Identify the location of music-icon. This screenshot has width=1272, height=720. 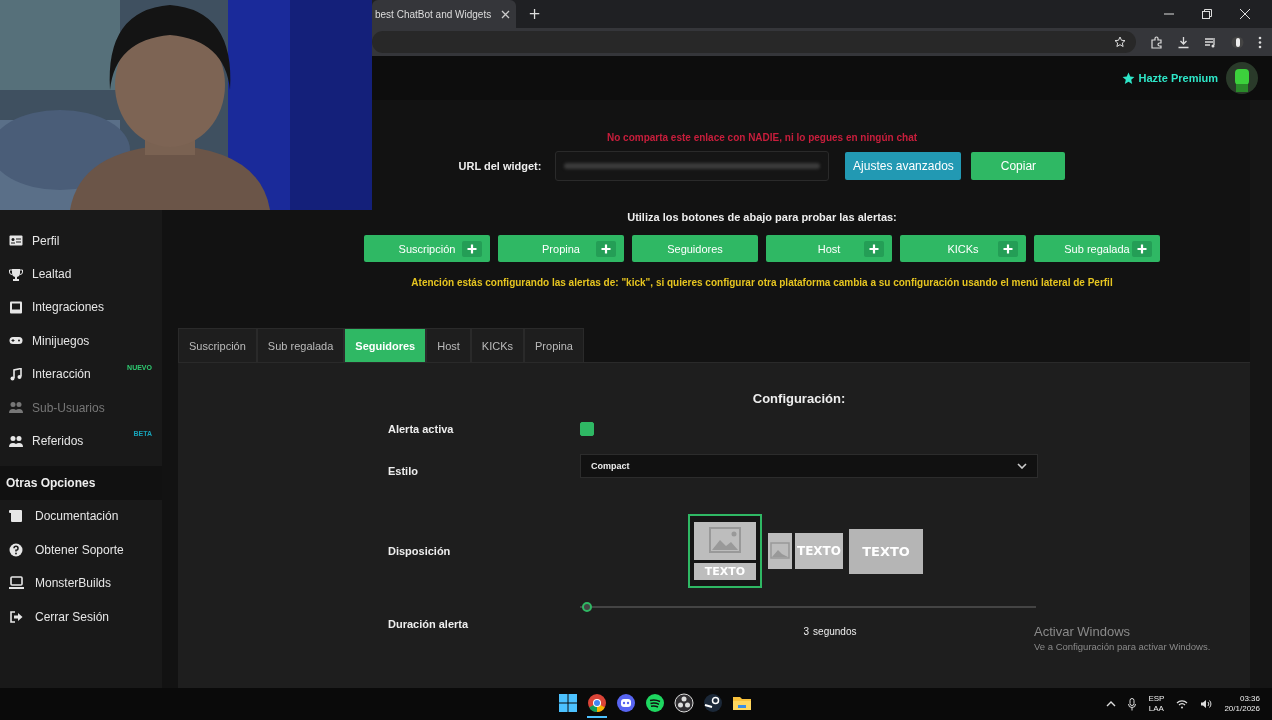
(16, 374).